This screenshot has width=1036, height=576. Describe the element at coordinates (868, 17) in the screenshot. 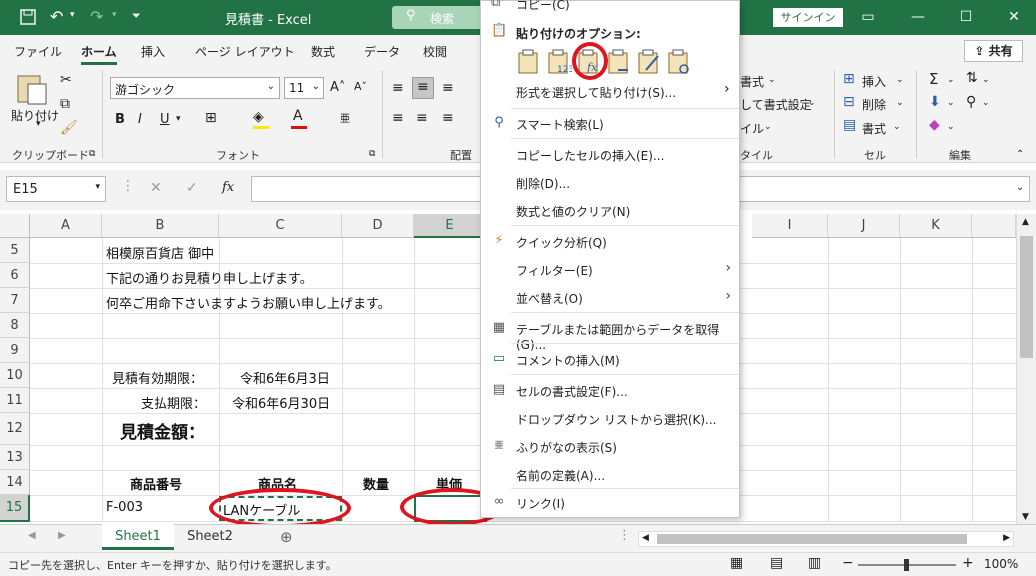

I see `ribbon-display-icon: ▭` at that location.